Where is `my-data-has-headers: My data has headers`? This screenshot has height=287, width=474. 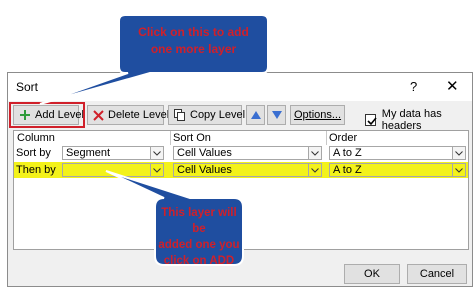
my-data-has-headers: My data has headers is located at coordinates (418, 120).